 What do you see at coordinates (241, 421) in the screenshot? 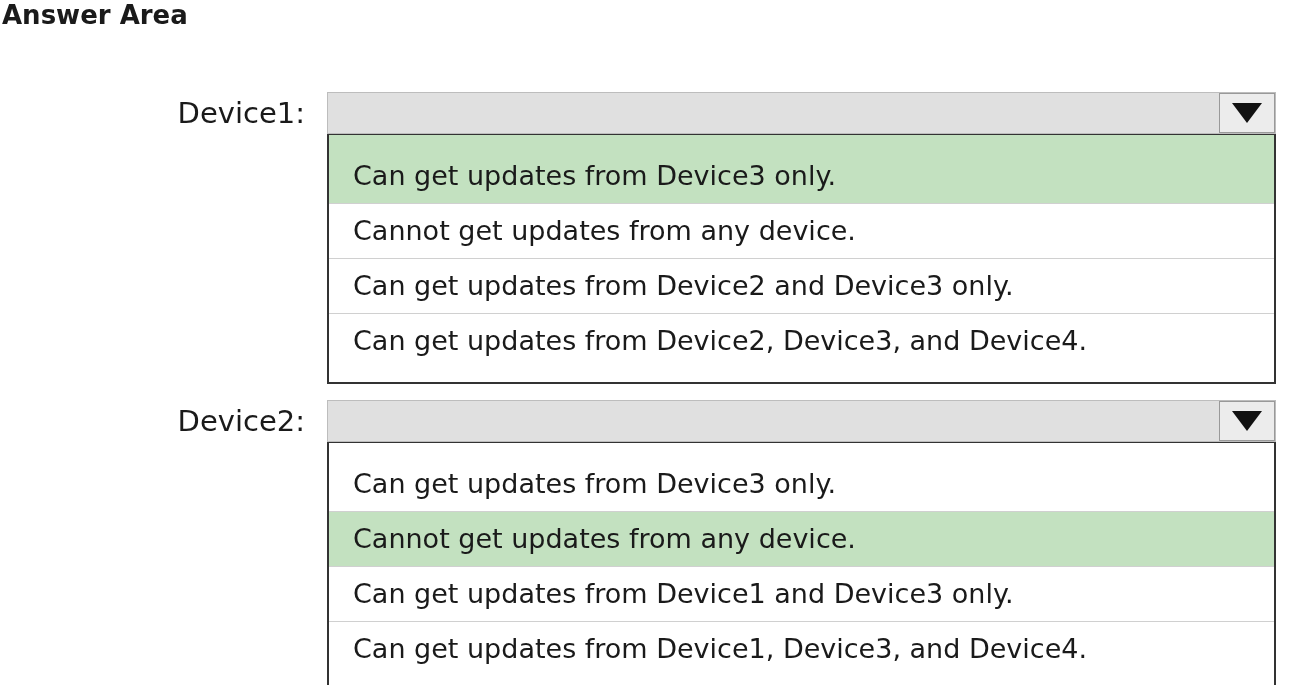
I see `device-label: Device2:` at bounding box center [241, 421].